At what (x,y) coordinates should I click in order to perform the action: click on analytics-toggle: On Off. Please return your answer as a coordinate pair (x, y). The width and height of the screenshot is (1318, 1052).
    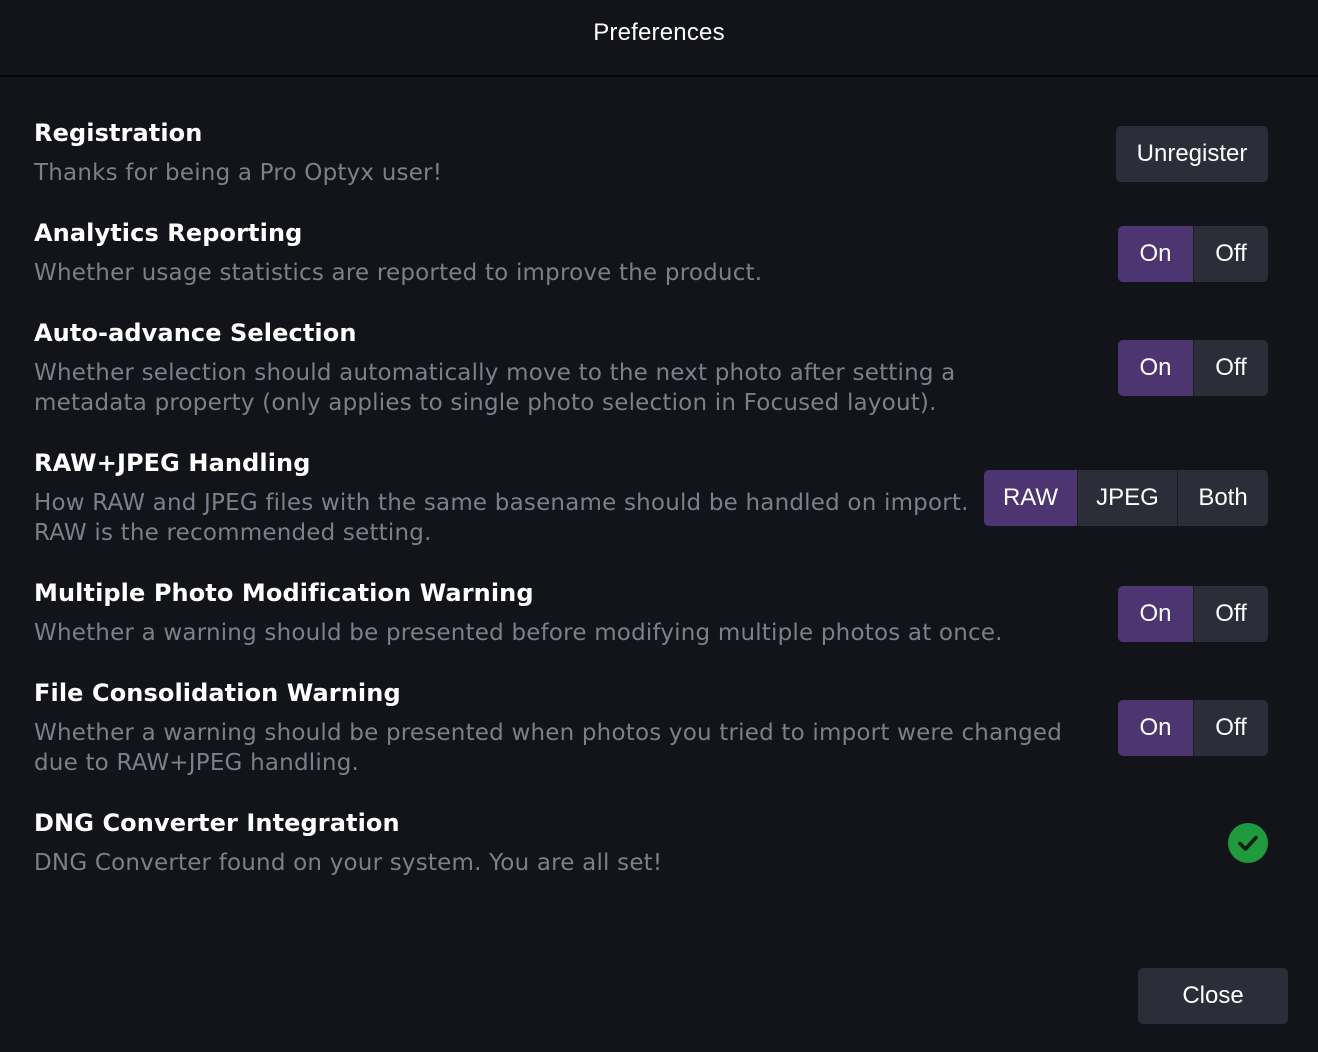
    Looking at the image, I should click on (1193, 254).